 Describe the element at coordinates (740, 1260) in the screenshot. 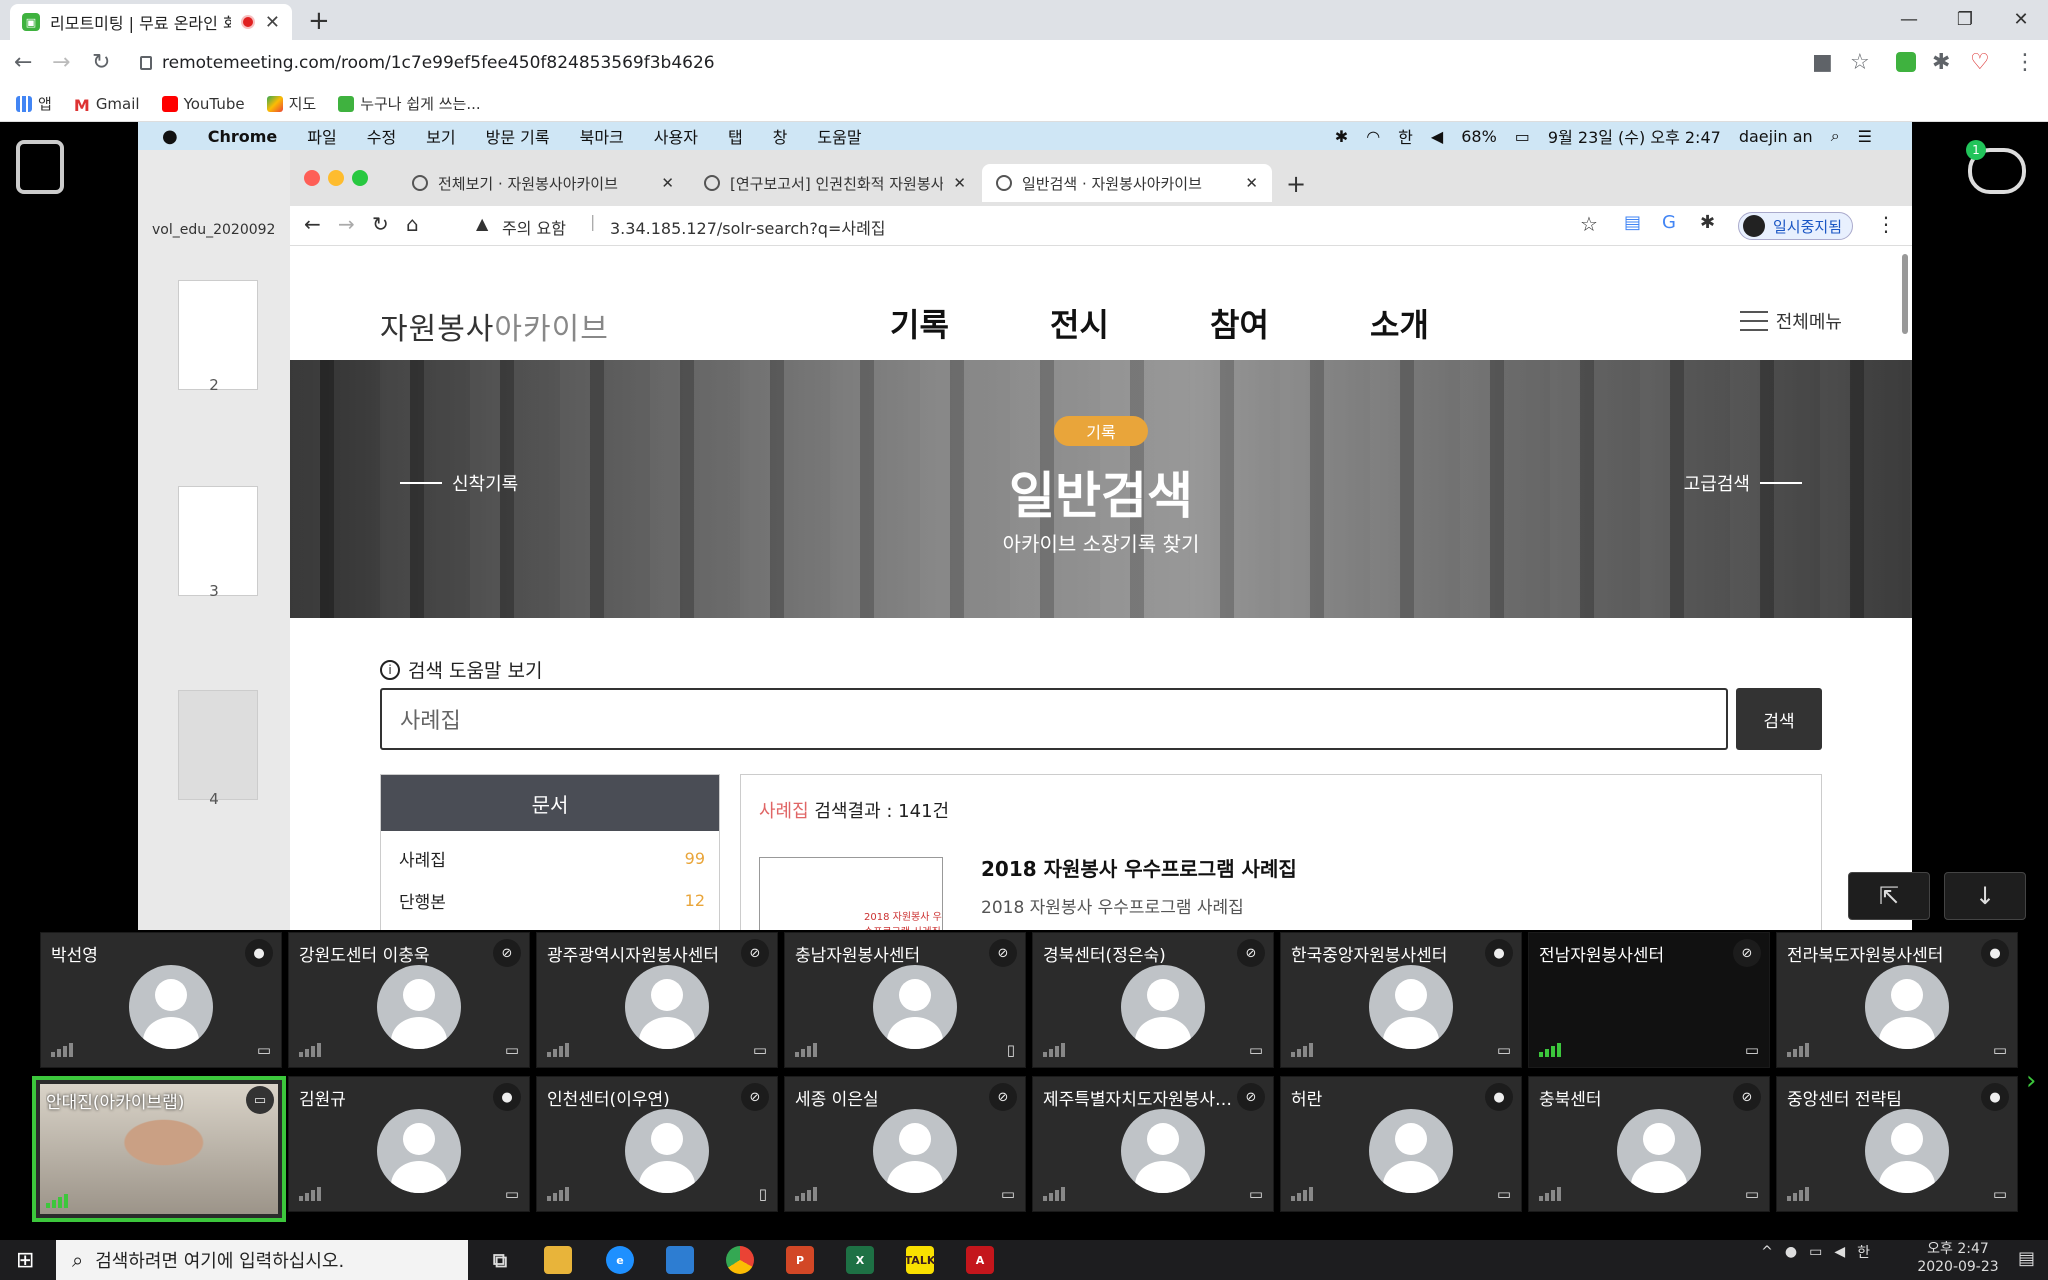

I see `chrome-icon` at that location.